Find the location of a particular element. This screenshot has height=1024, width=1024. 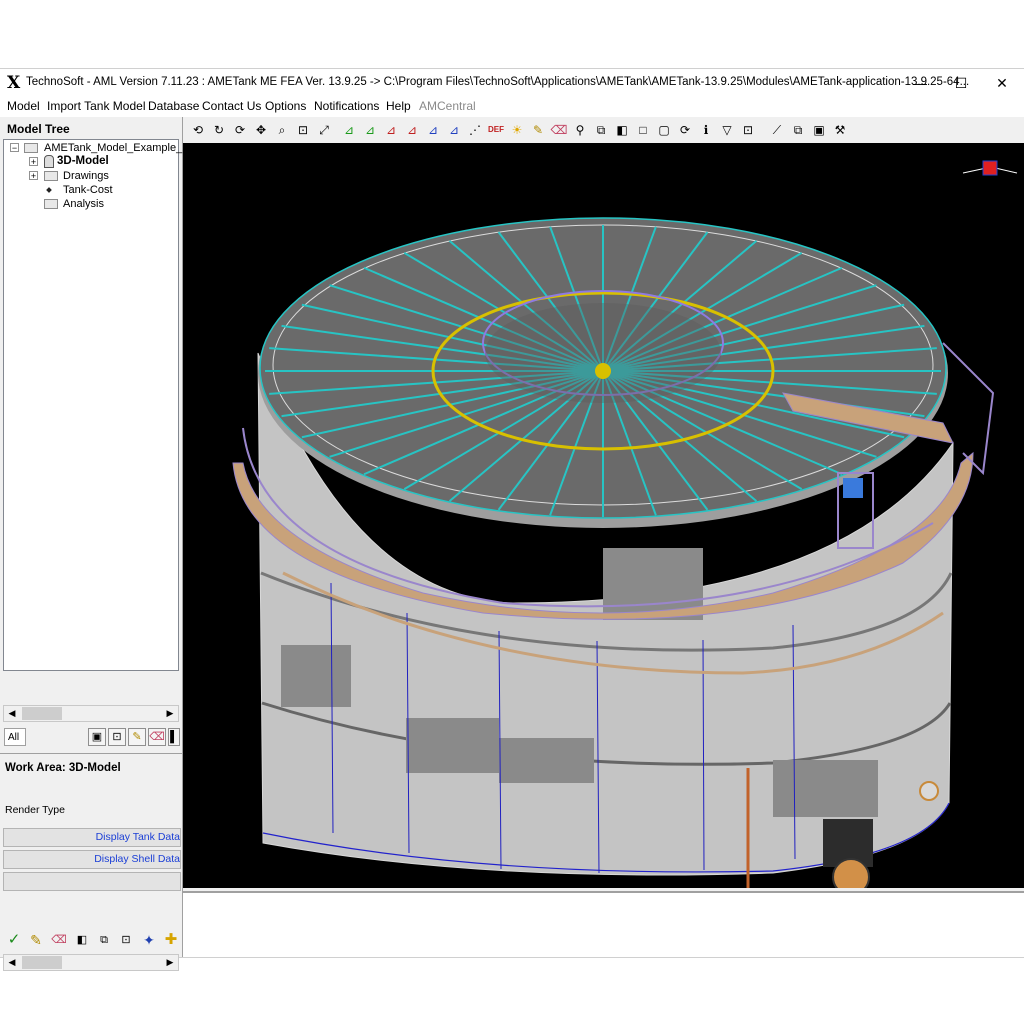

view-xy-icon: ⊿ is located at coordinates (349, 130).